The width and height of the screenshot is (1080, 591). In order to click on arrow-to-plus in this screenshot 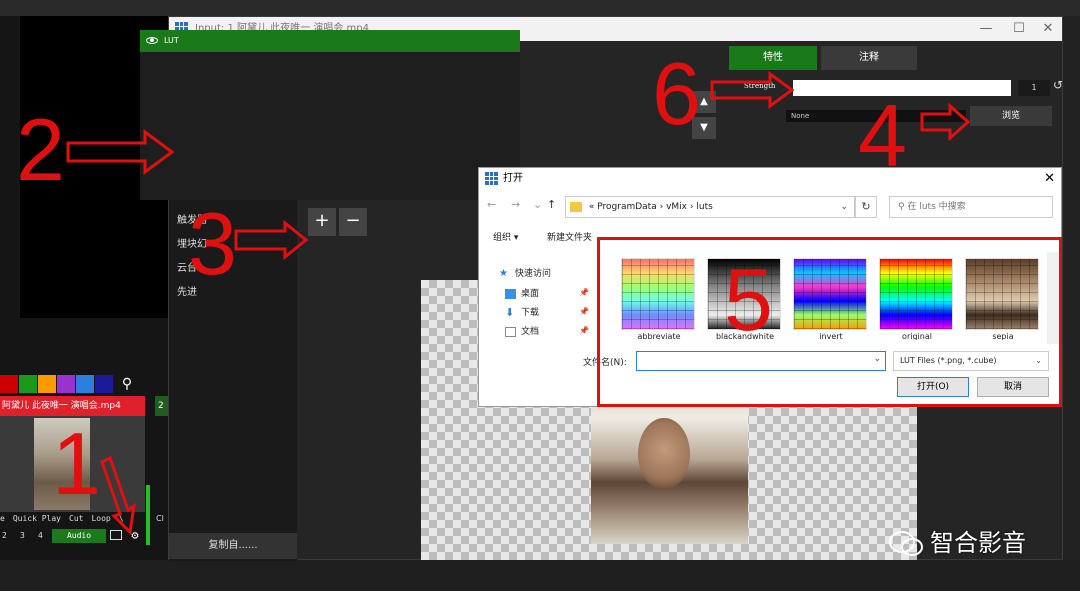, I will do `click(271, 240)`.